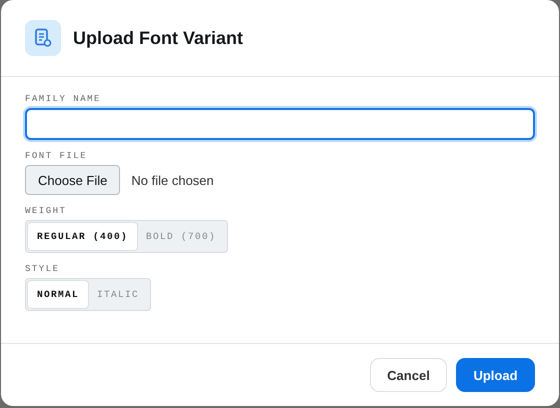  I want to click on upload-button: Upload, so click(495, 375).